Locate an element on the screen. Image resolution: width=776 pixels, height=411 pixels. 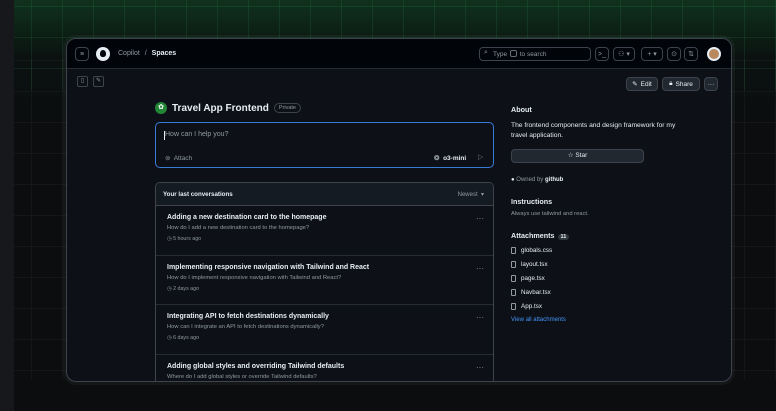
attachment-item: Navbar.tsx is located at coordinates (596, 292).